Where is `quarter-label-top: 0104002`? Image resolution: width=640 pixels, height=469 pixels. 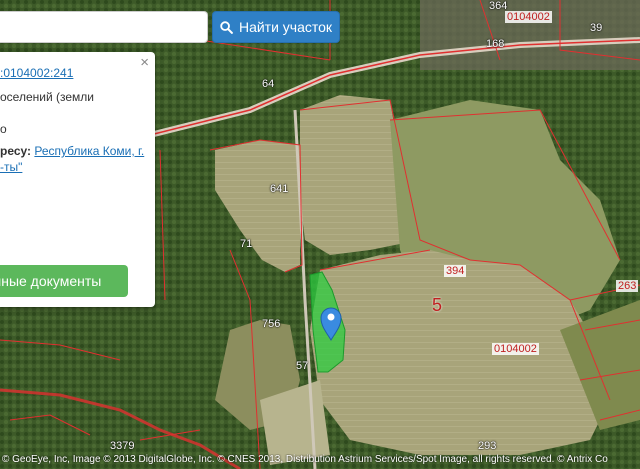
quarter-label-top: 0104002 is located at coordinates (528, 17).